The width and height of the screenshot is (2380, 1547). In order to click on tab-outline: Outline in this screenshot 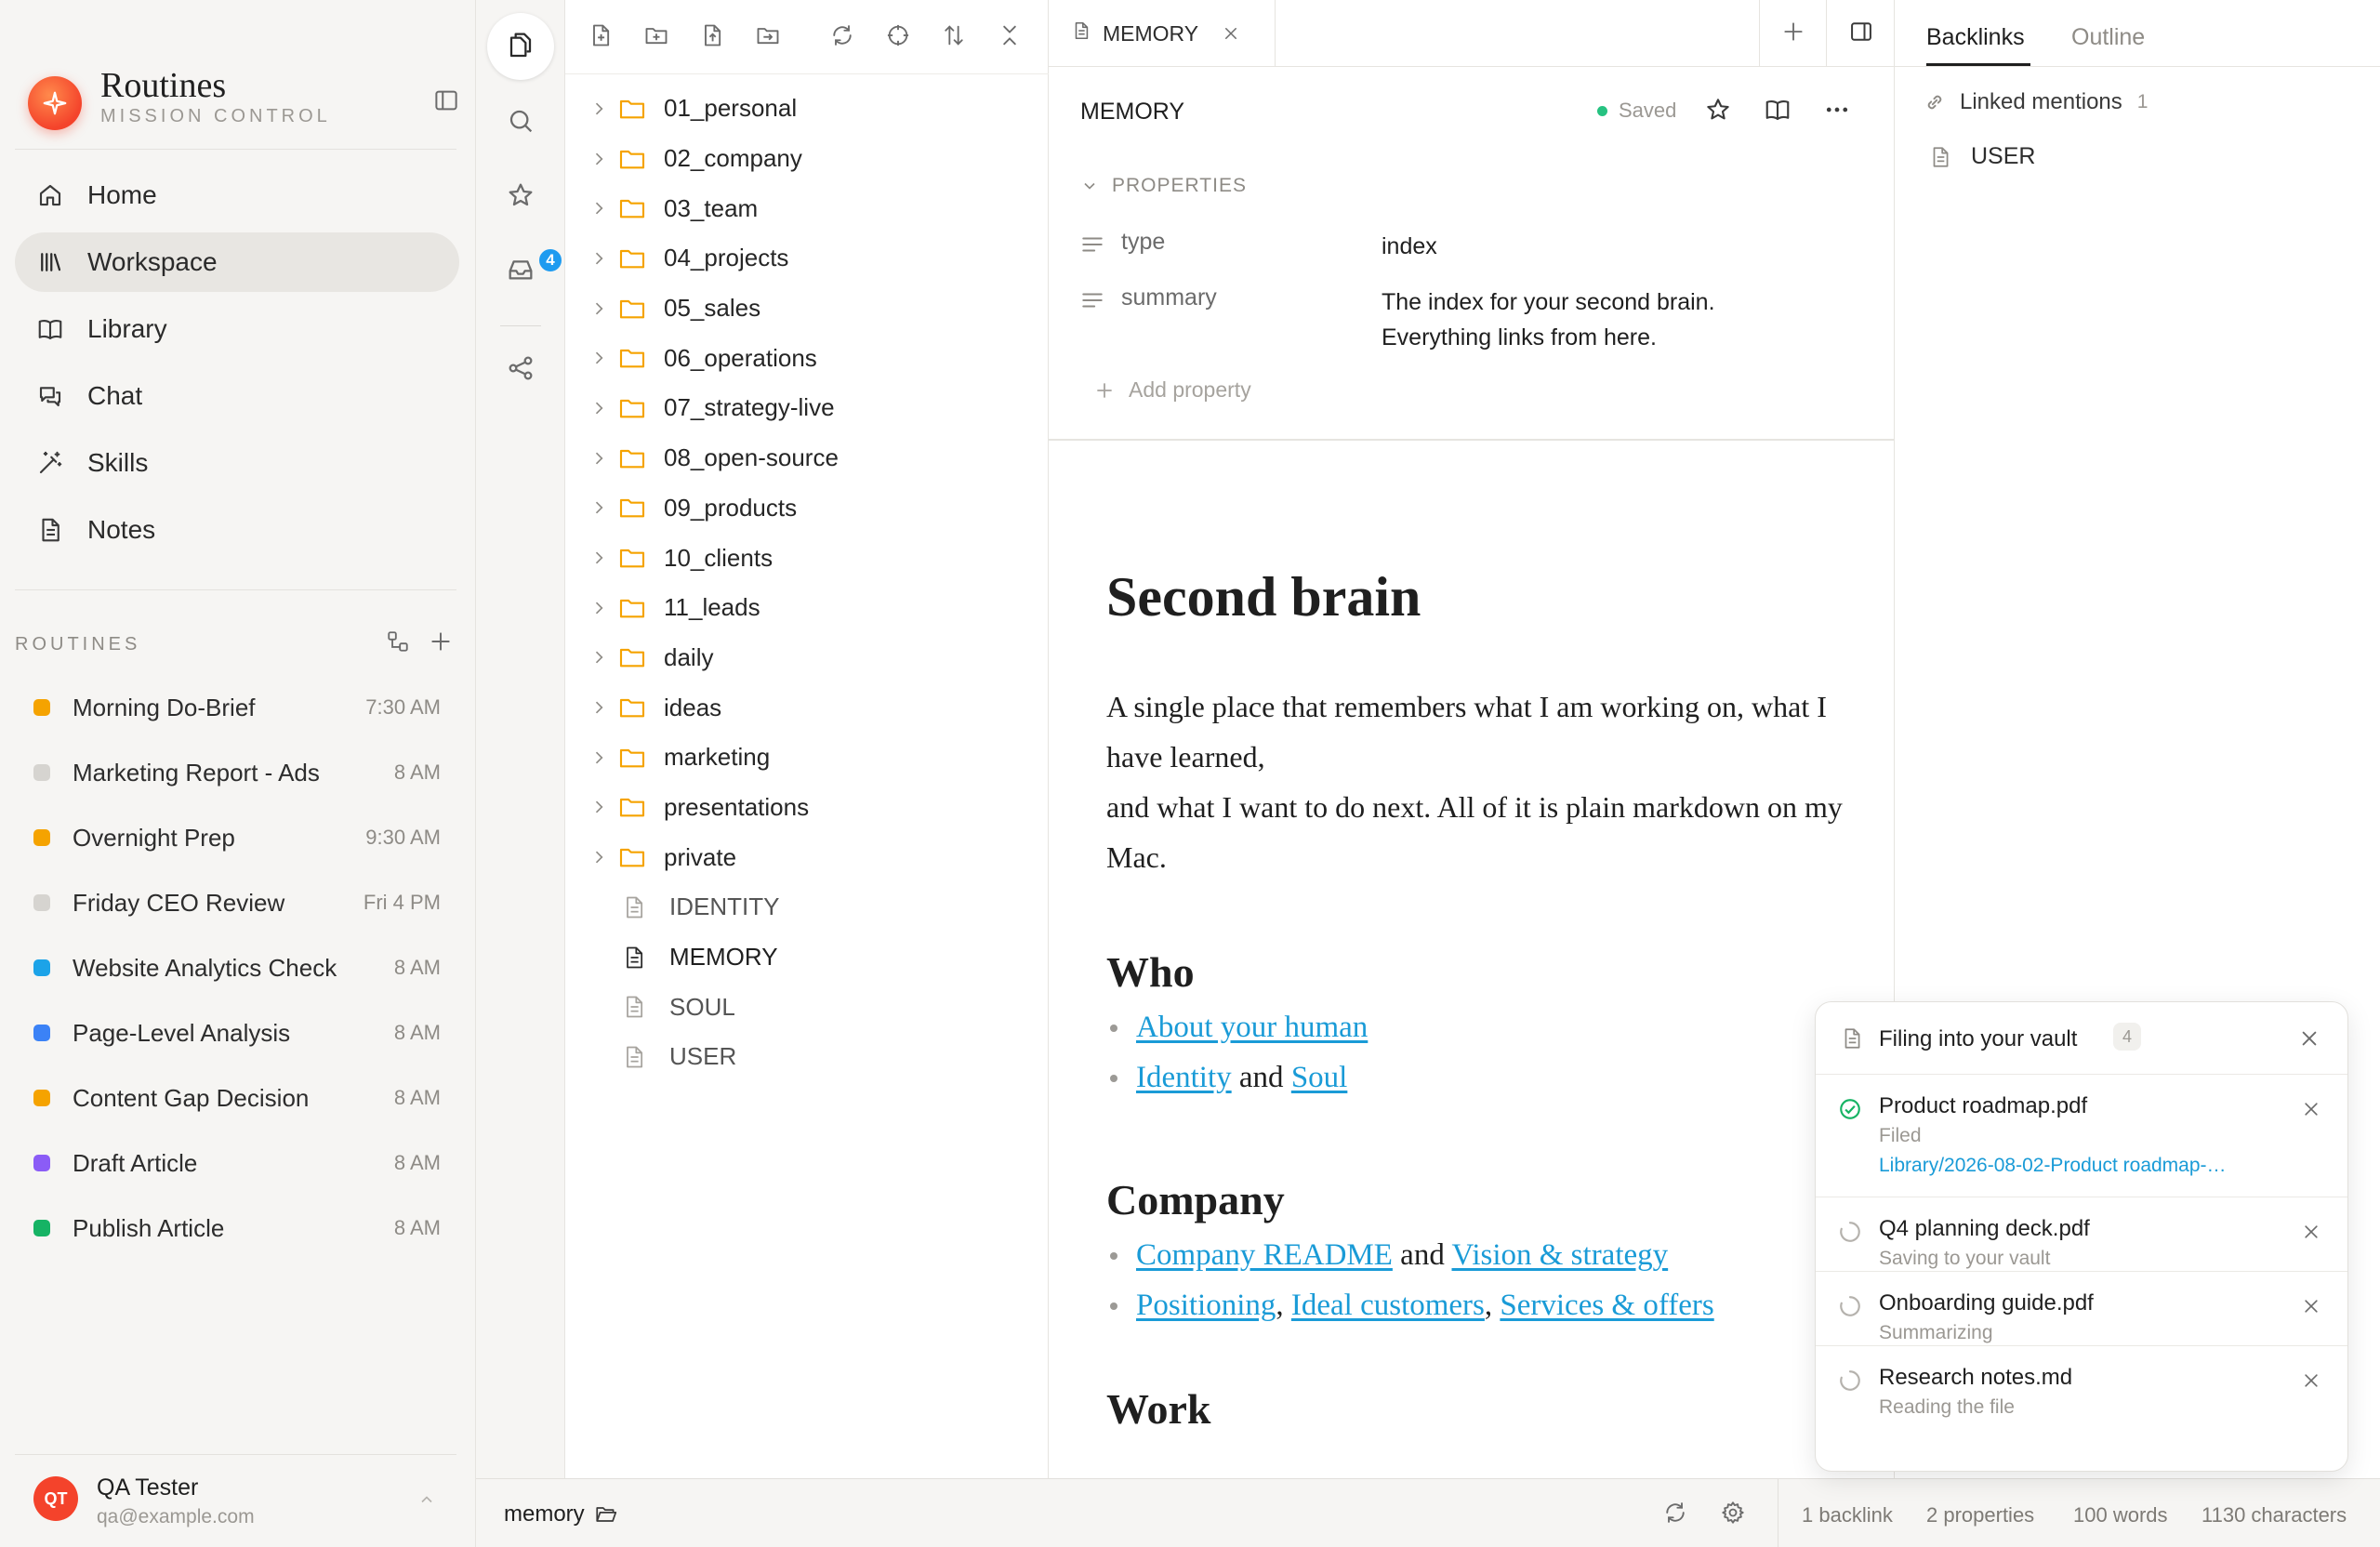, I will do `click(2108, 37)`.